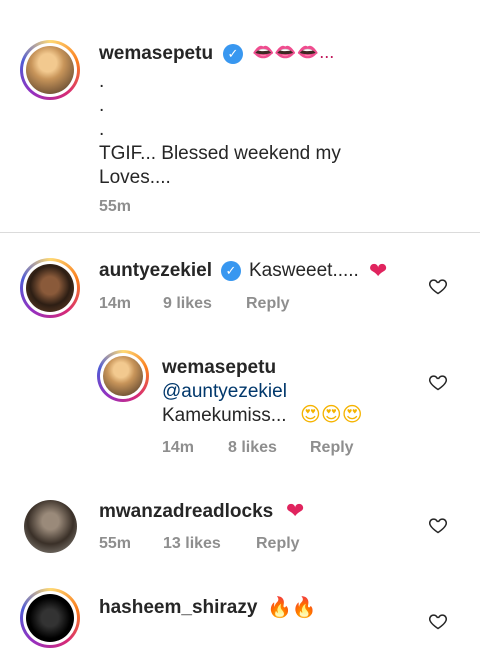 This screenshot has width=480, height=648. Describe the element at coordinates (187, 304) in the screenshot. I see `comment-likes: 9 likes` at that location.